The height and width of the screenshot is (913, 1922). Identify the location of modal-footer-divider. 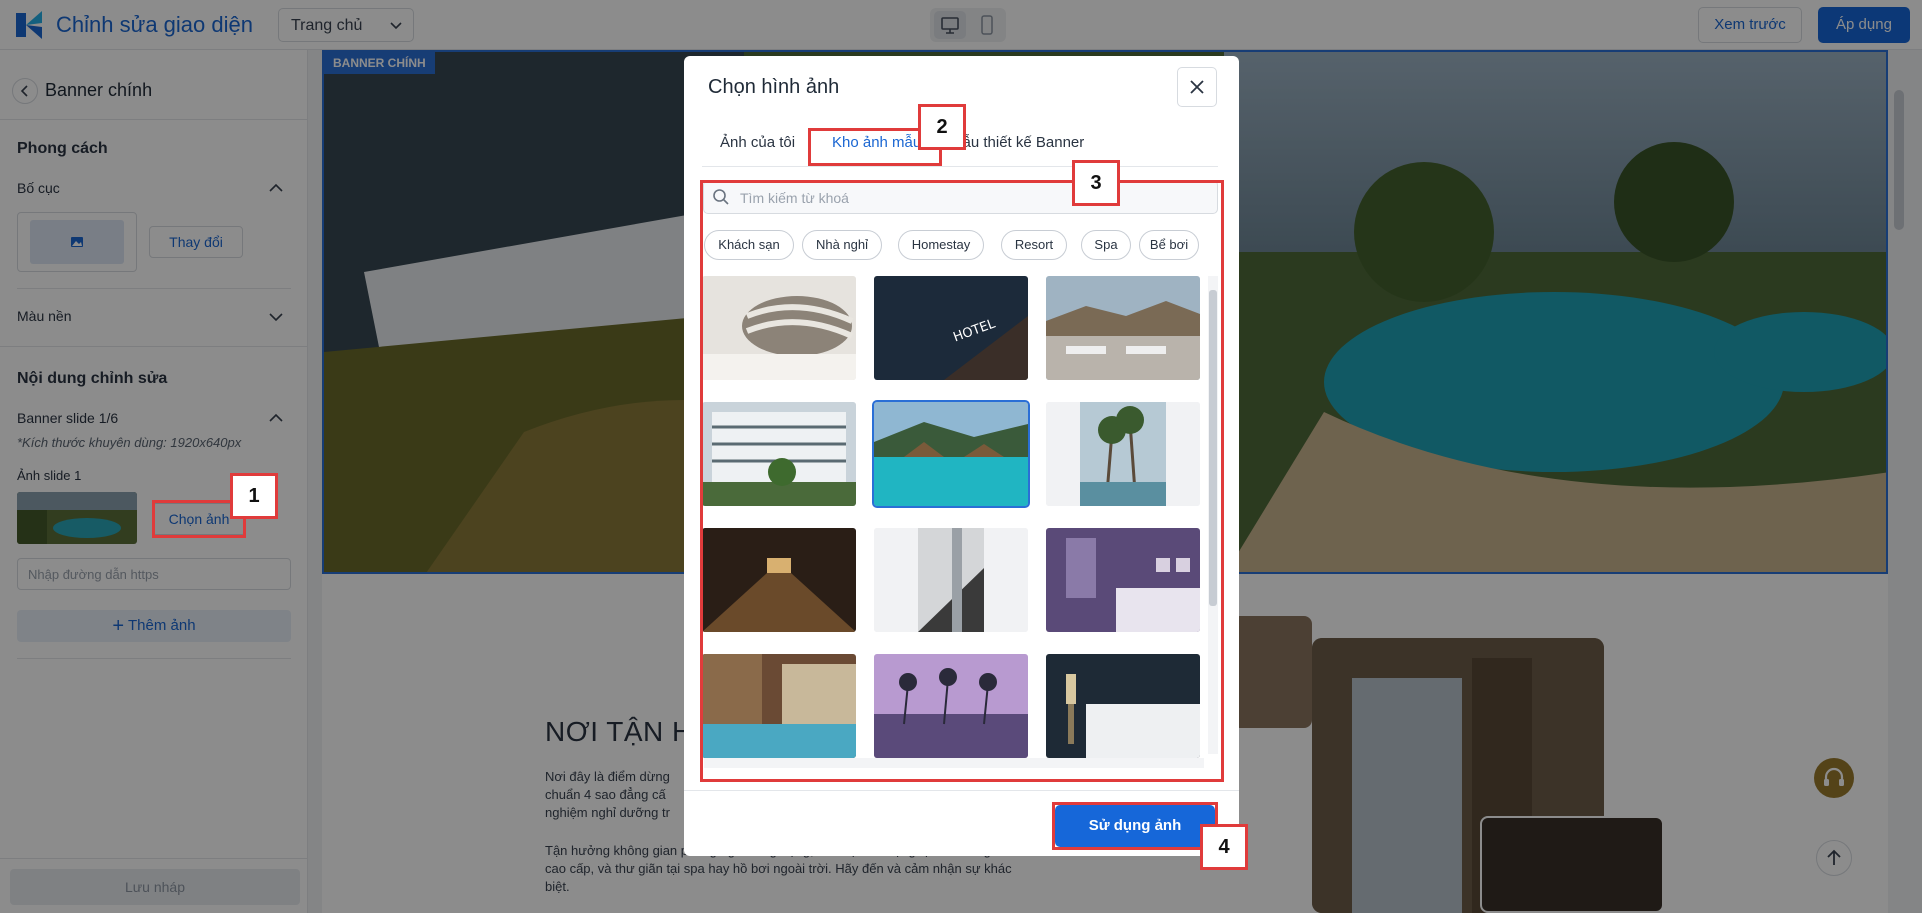
(961, 790).